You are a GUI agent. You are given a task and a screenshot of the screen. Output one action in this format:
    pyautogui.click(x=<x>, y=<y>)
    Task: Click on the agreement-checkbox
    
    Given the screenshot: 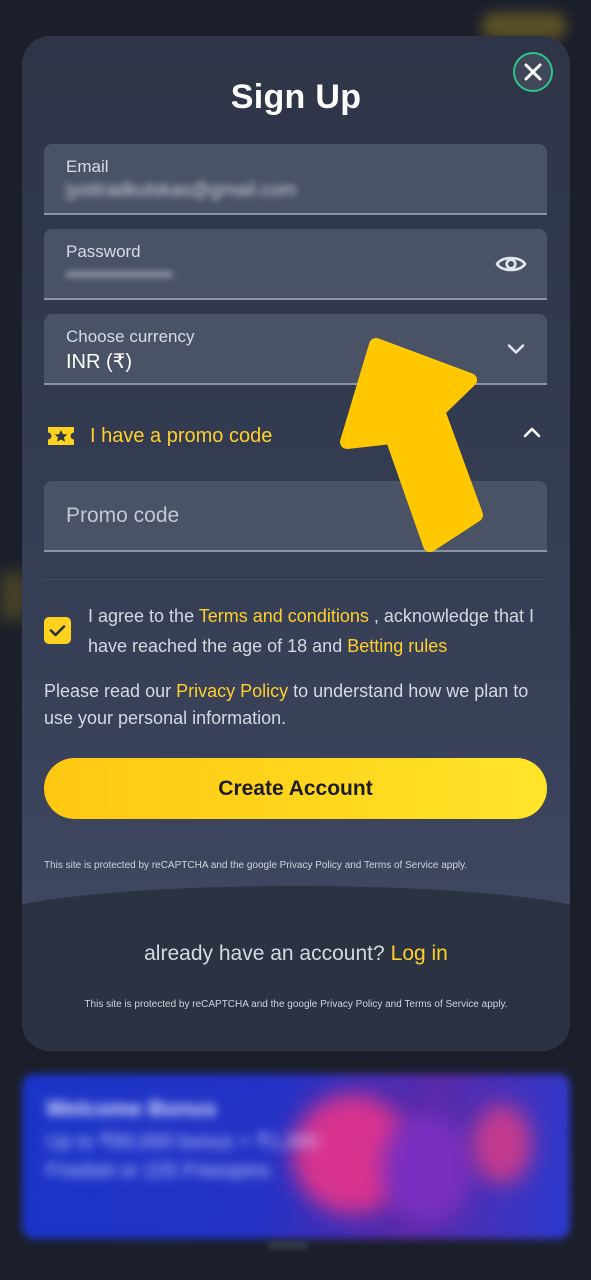 What is the action you would take?
    pyautogui.click(x=57, y=630)
    